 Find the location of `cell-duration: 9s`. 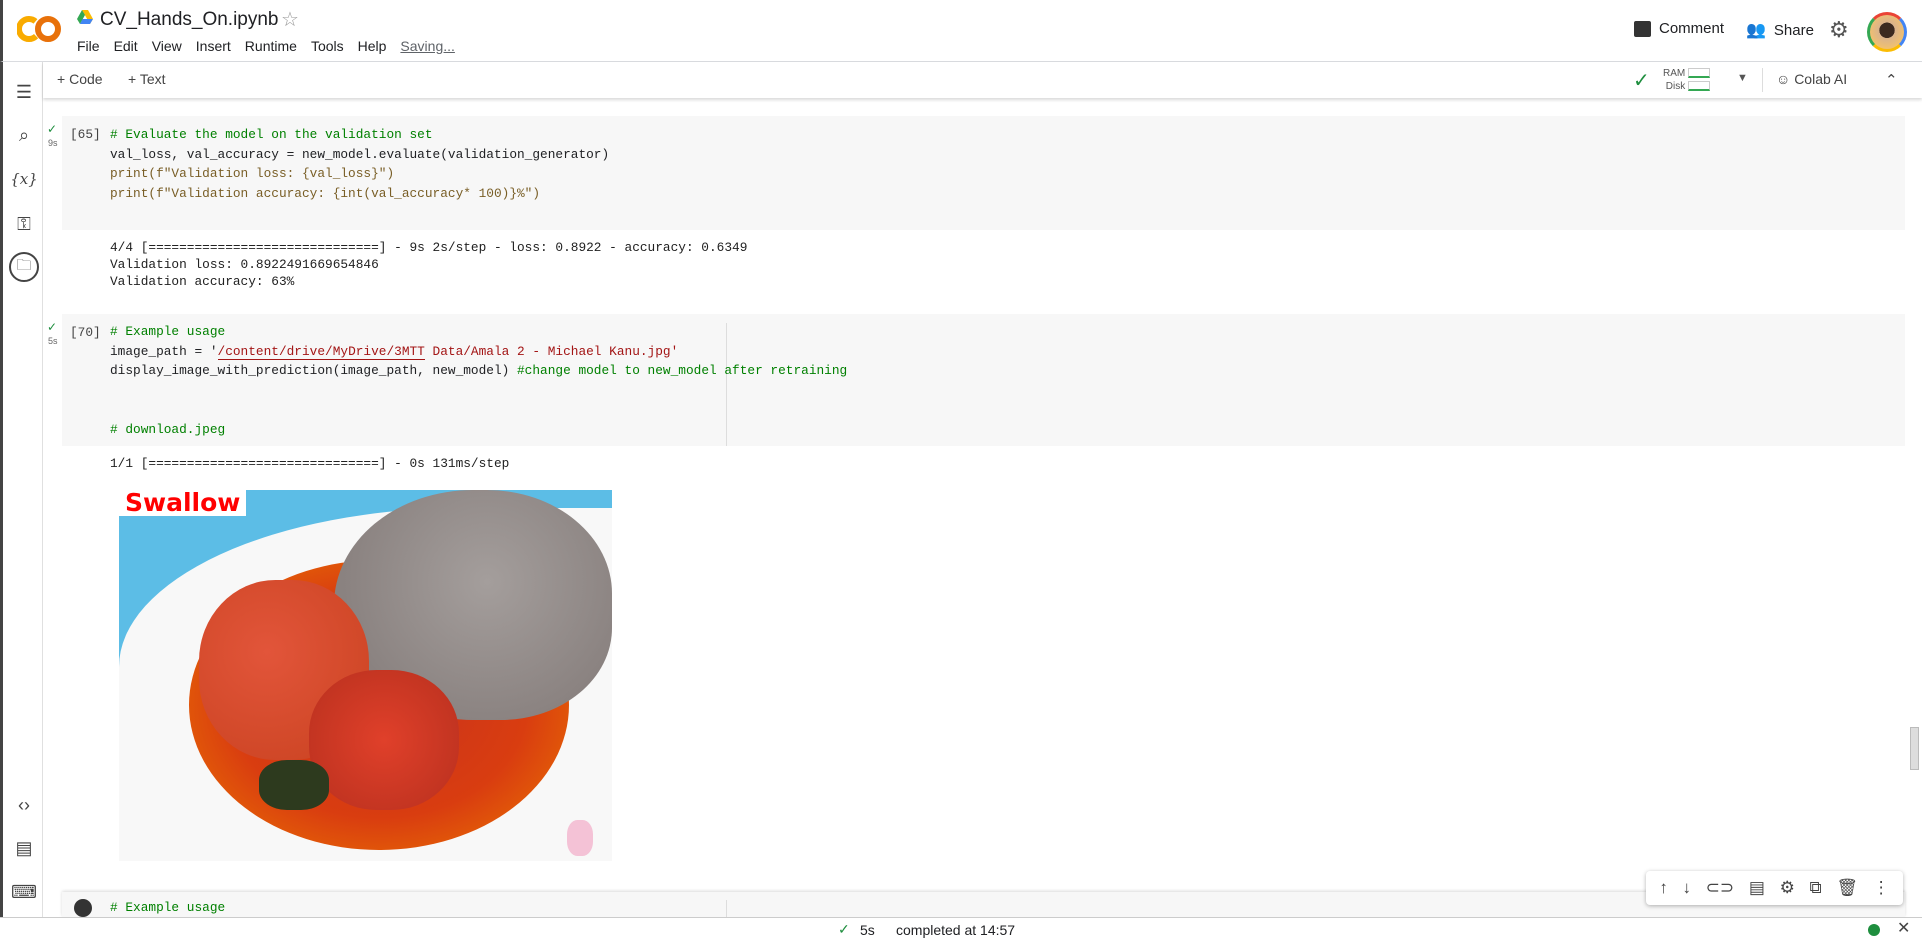

cell-duration: 9s is located at coordinates (53, 143).